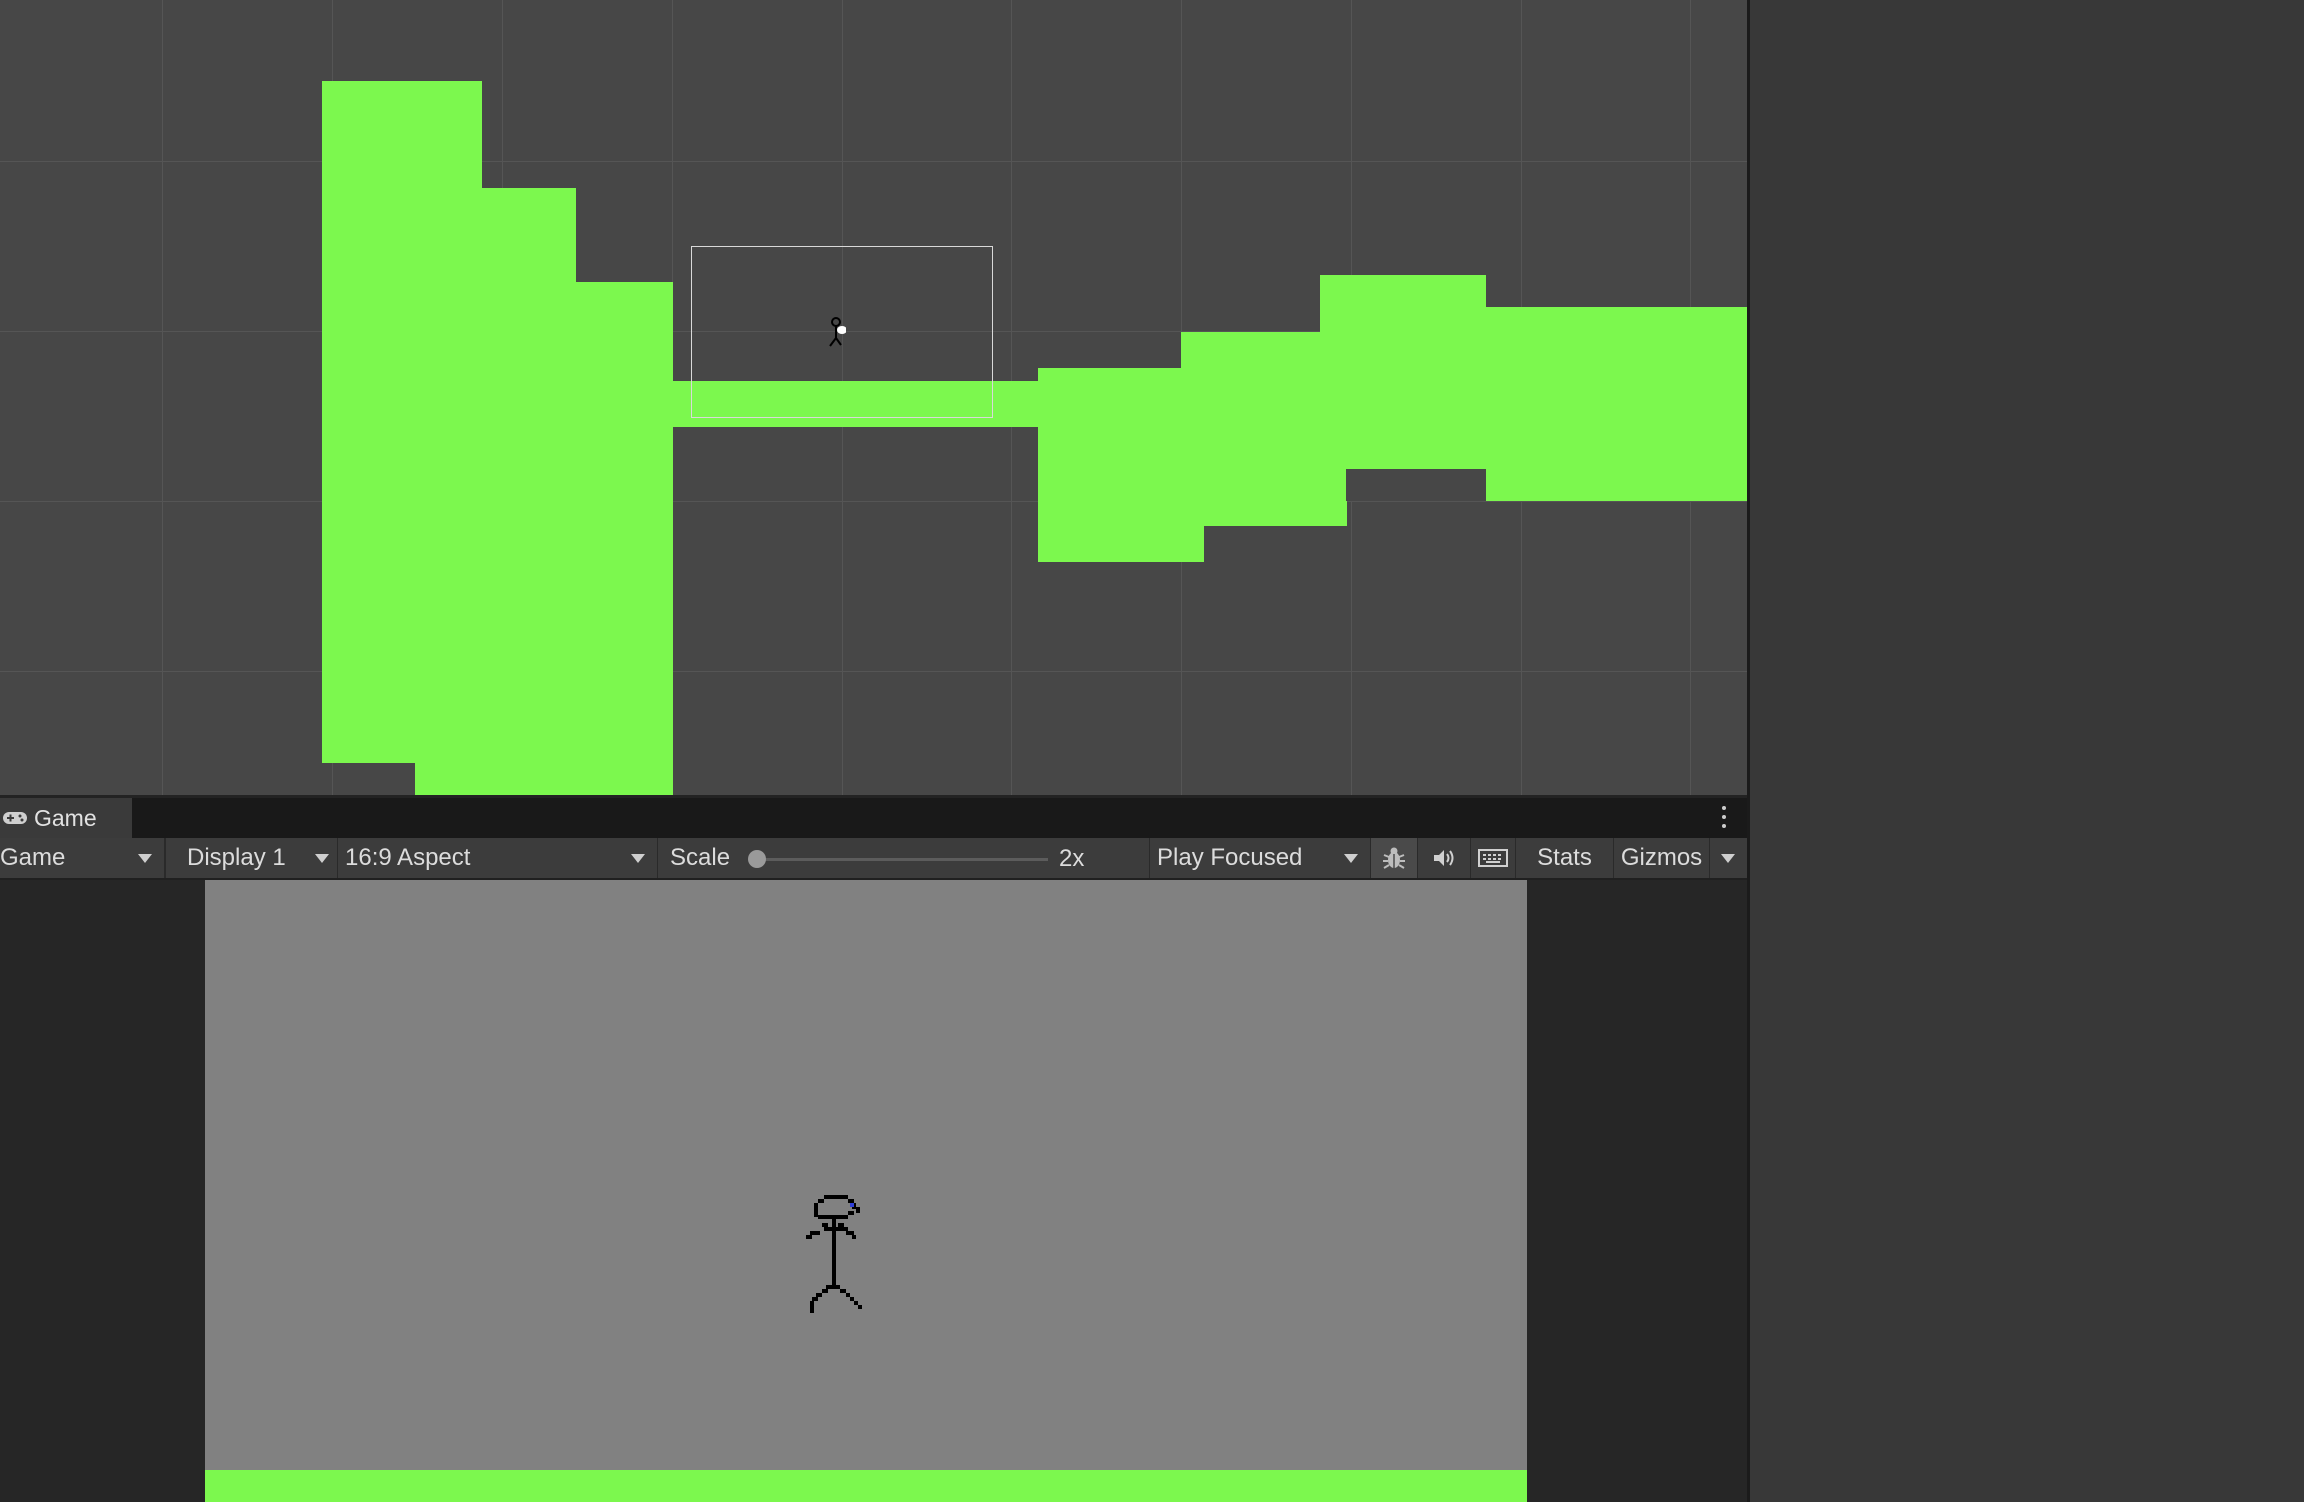 Image resolution: width=2304 pixels, height=1502 pixels. Describe the element at coordinates (866, 1486) in the screenshot. I see `ground-platform` at that location.